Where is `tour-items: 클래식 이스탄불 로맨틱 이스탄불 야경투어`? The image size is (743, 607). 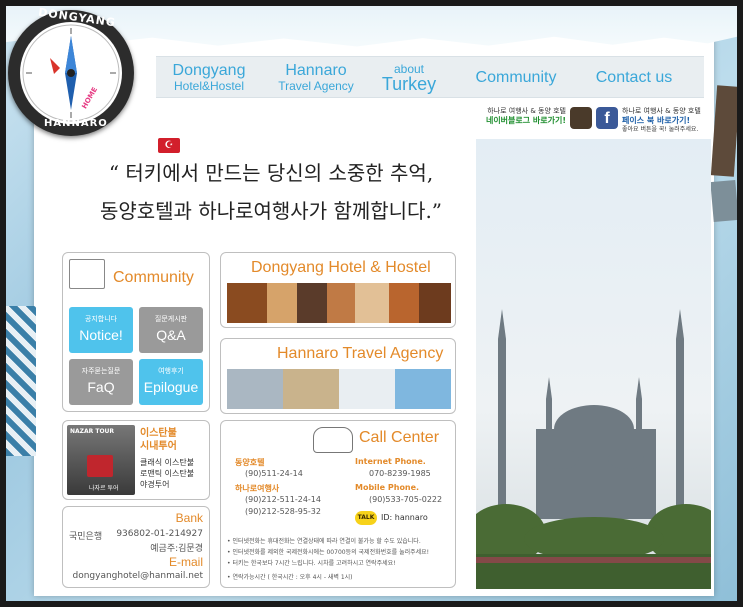
tour-items: 클래식 이스탄불 로맨틱 이스탄불 야경투어 is located at coordinates (167, 473).